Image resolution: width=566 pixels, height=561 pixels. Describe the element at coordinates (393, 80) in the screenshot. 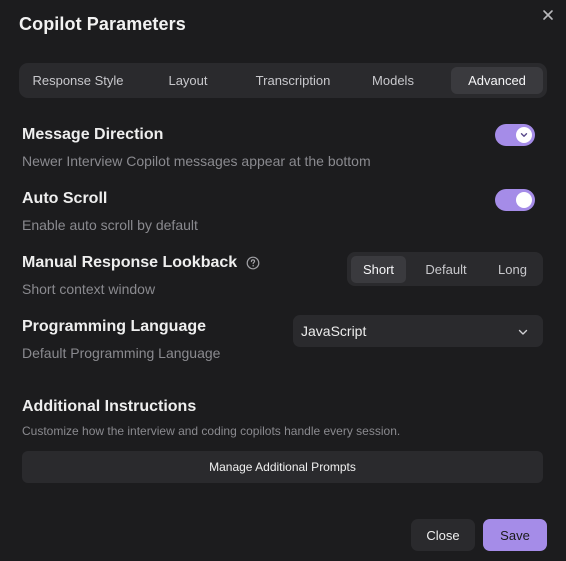

I see `tab-models: Models` at that location.